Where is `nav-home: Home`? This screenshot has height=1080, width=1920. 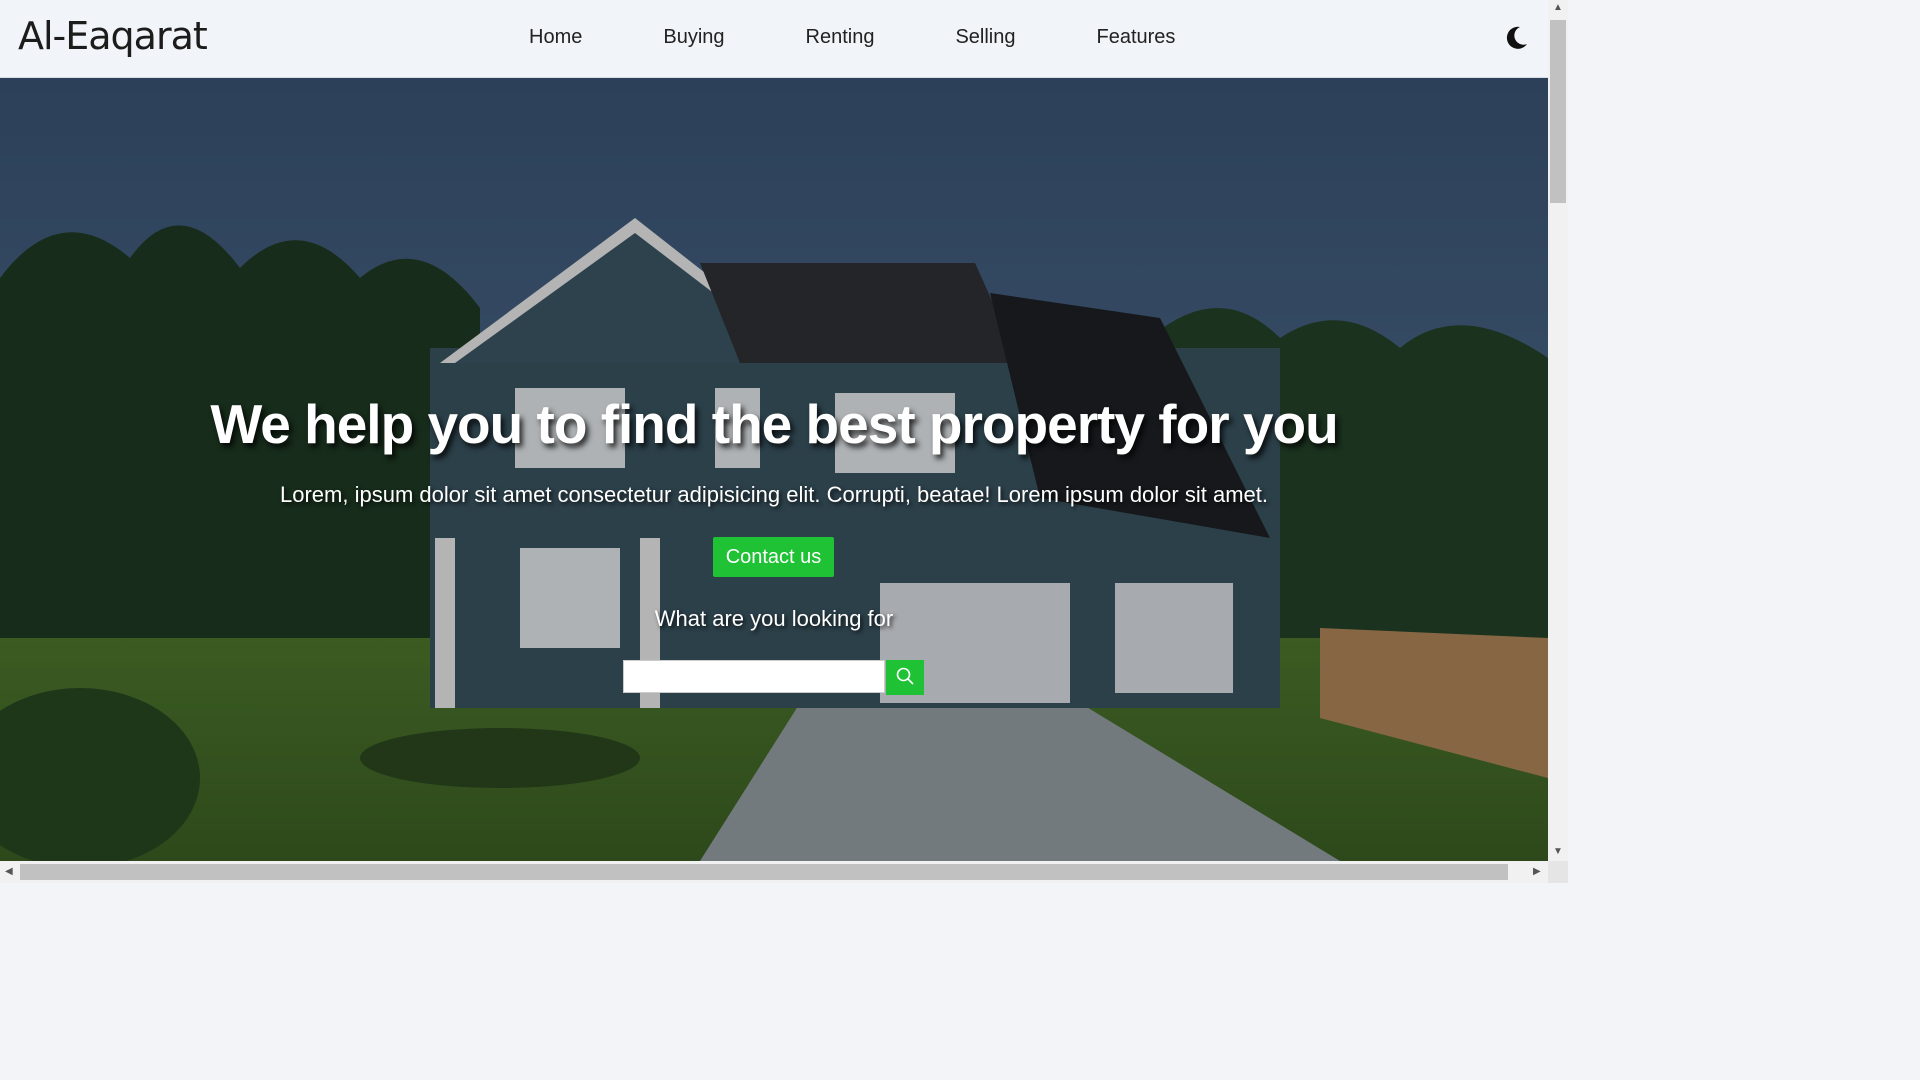 nav-home: Home is located at coordinates (555, 37).